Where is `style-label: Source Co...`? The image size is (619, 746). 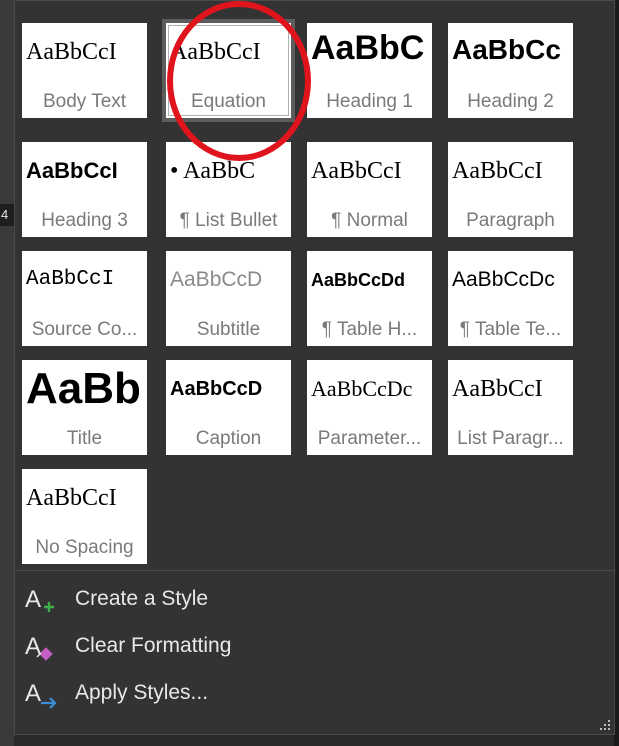 style-label: Source Co... is located at coordinates (84, 329).